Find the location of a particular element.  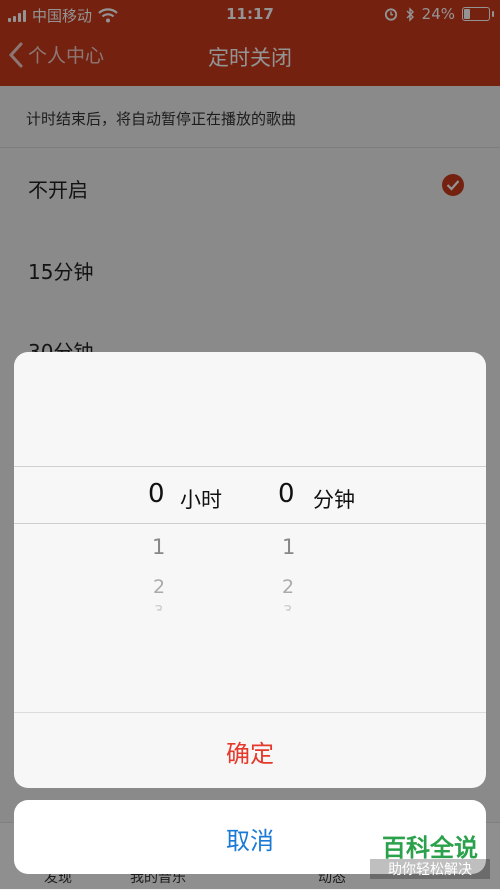

hour-unit: 小时 is located at coordinates (201, 500).